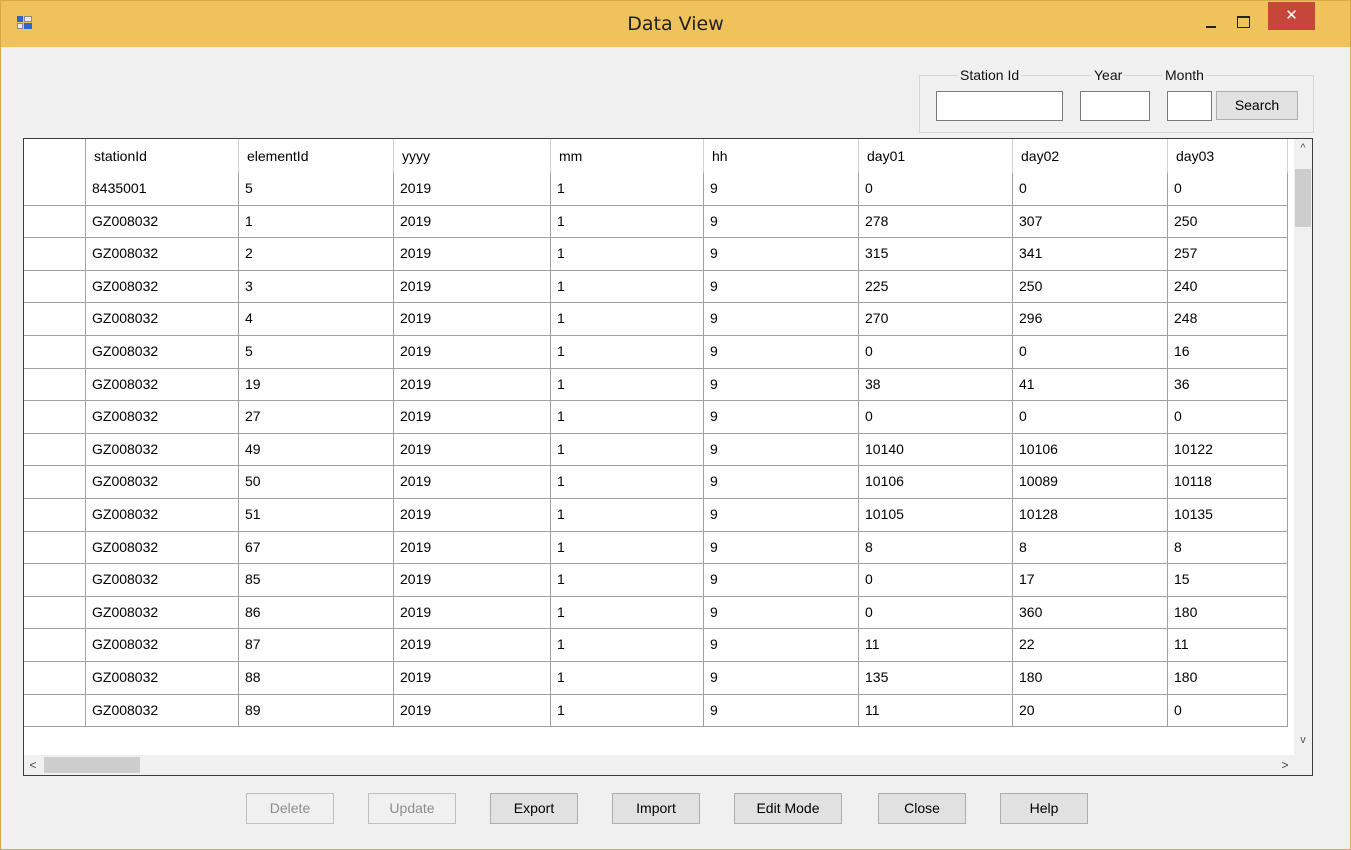  Describe the element at coordinates (1243, 22) in the screenshot. I see `maximize-button` at that location.